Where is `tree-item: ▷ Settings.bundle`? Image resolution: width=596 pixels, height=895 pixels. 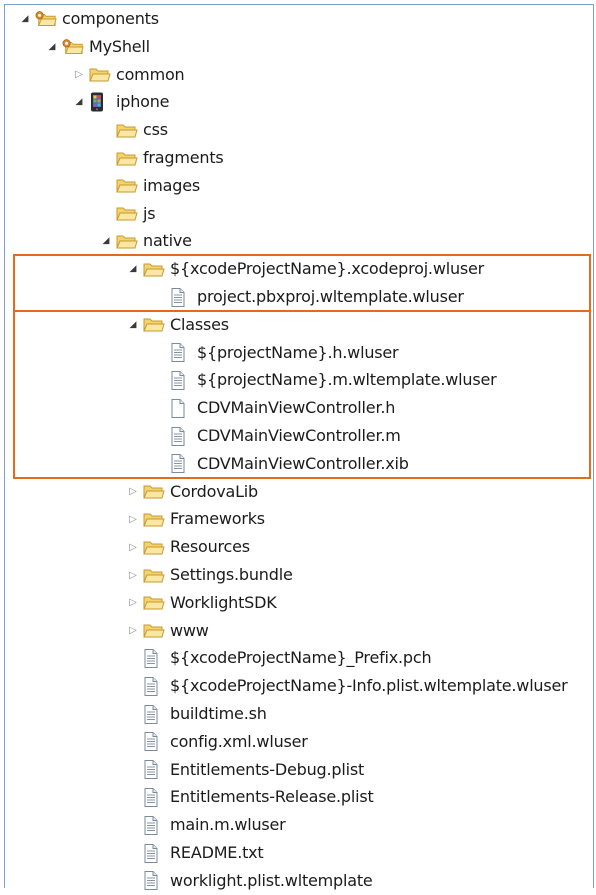
tree-item: ▷ Settings.bundle is located at coordinates (209, 575).